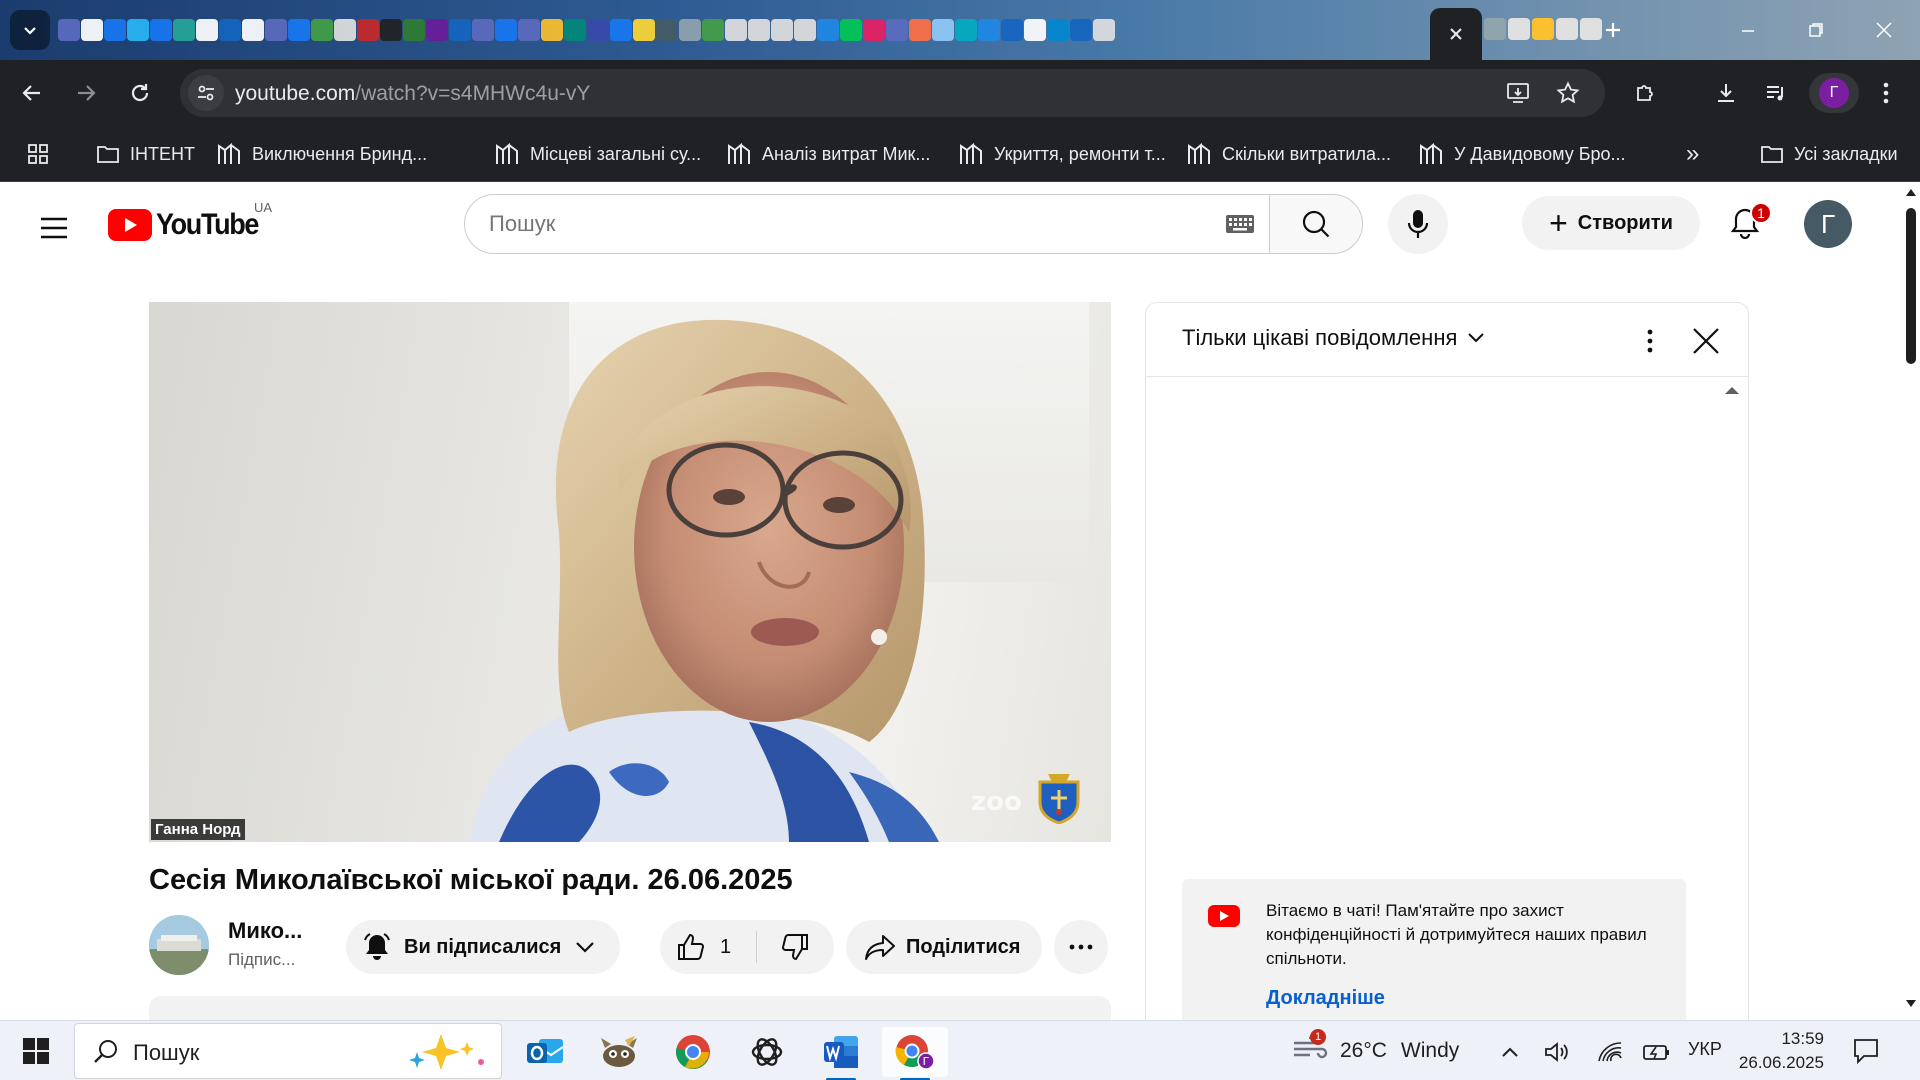 This screenshot has height=1080, width=1920. Describe the element at coordinates (1748, 30) in the screenshot. I see `minimize-button` at that location.